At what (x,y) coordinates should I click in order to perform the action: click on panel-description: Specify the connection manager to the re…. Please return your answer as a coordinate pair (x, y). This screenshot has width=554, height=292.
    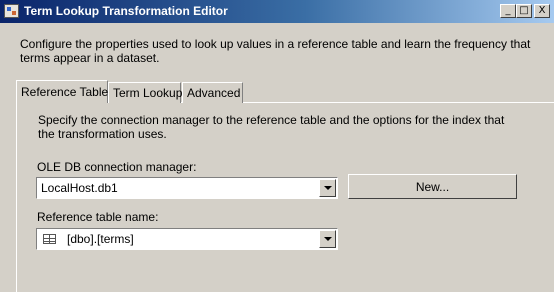
    Looking at the image, I should click on (271, 127).